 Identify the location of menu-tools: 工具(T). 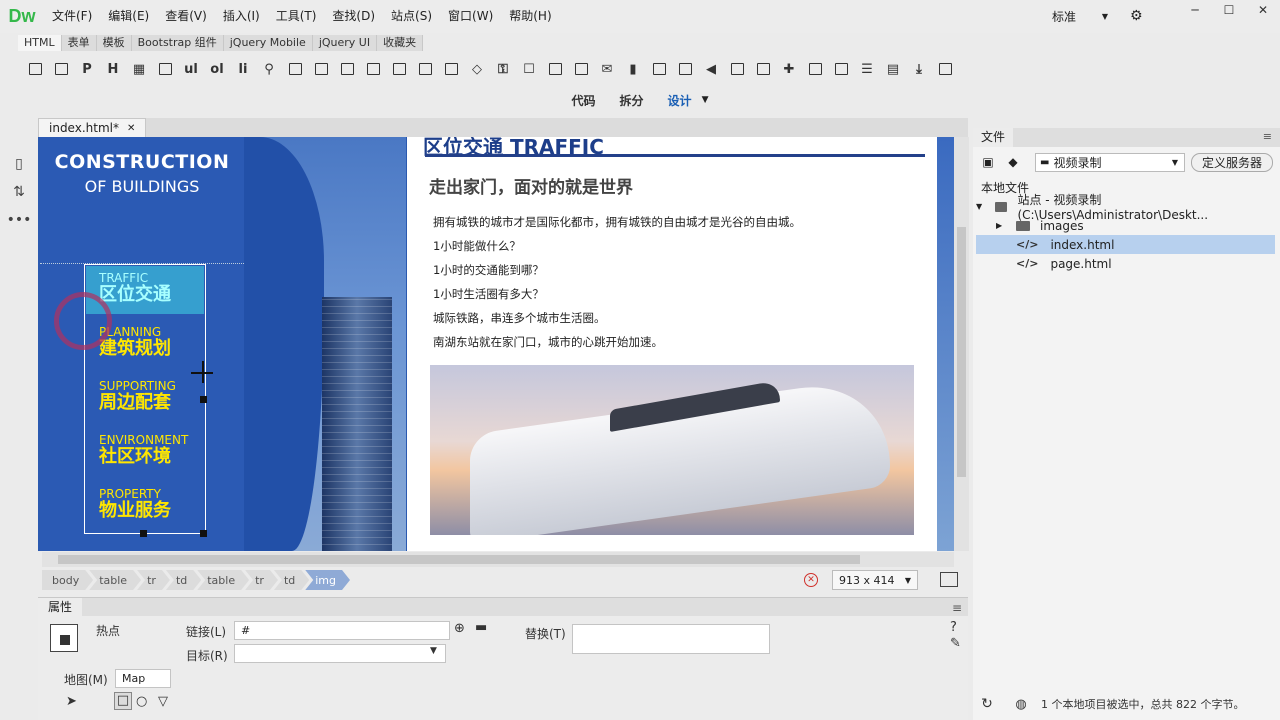
(296, 16).